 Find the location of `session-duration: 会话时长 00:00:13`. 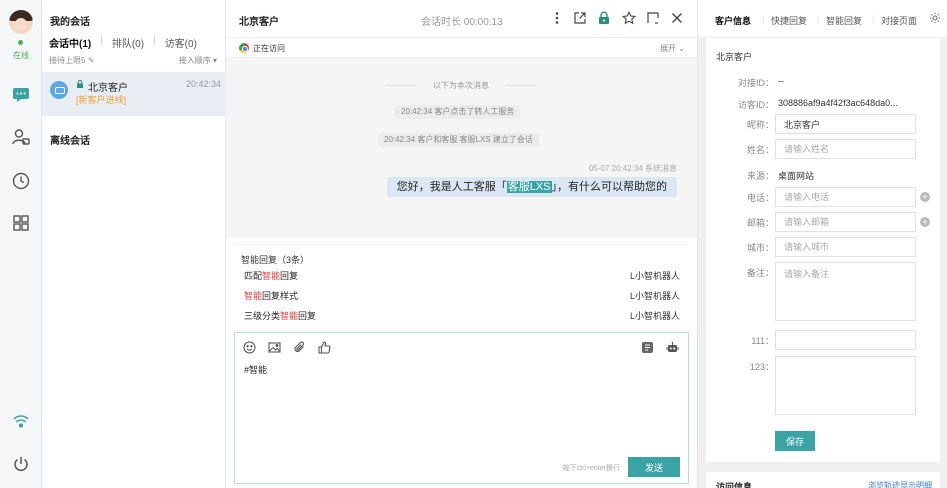

session-duration: 会话时长 00:00:13 is located at coordinates (462, 22).